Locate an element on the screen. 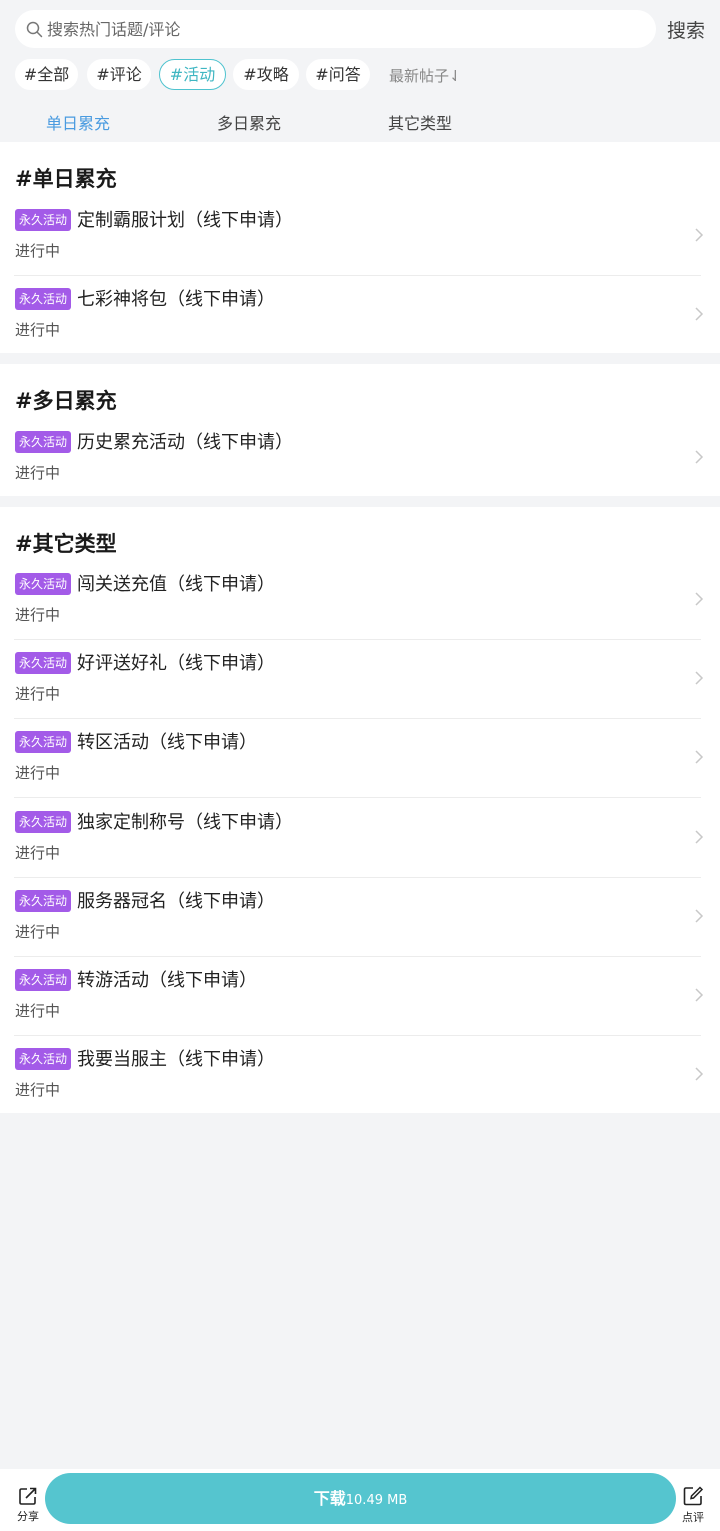 The image size is (720, 1531). chip-comments: #评论 is located at coordinates (119, 74).